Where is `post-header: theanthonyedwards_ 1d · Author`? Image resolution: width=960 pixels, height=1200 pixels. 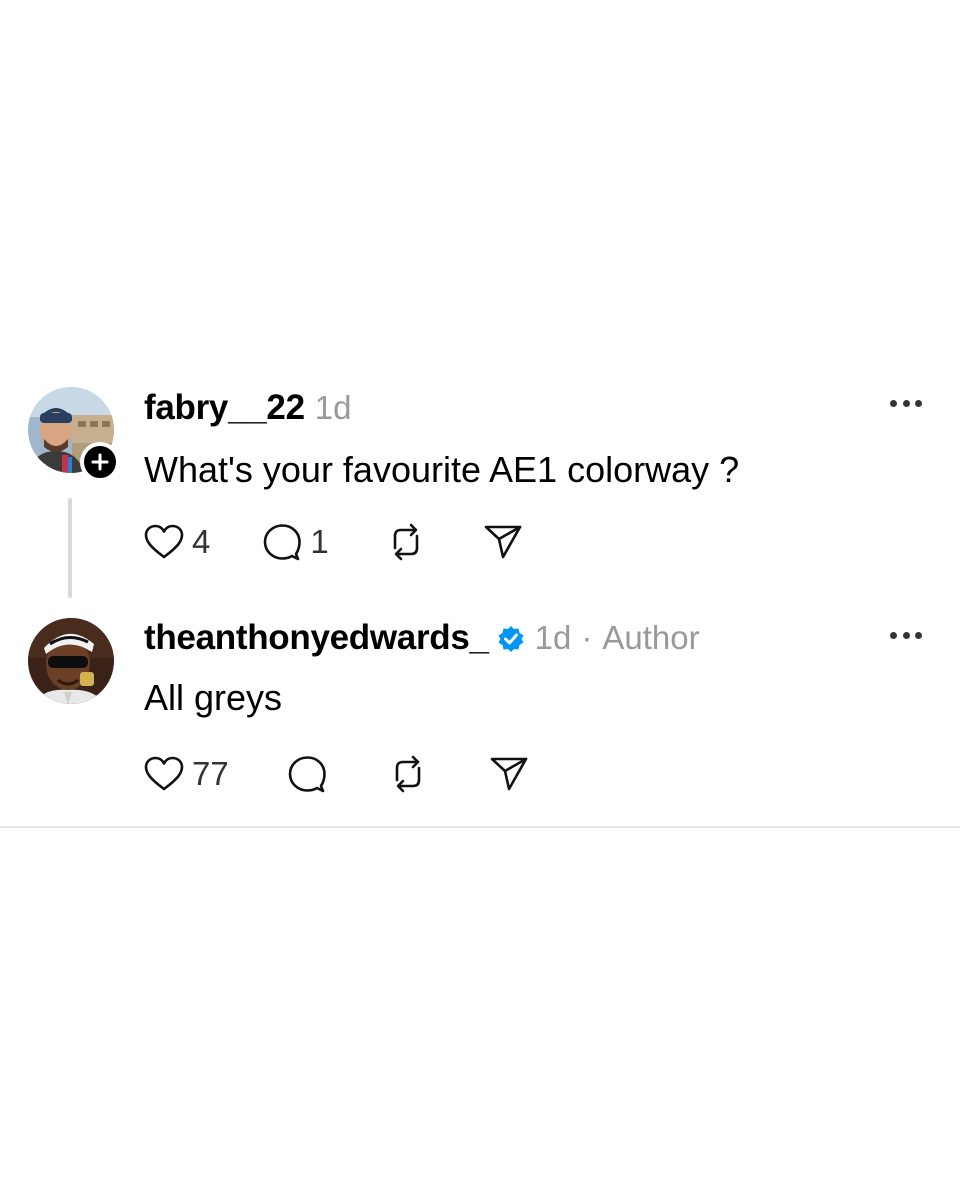
post-header: theanthonyedwards_ 1d · Author is located at coordinates (422, 640).